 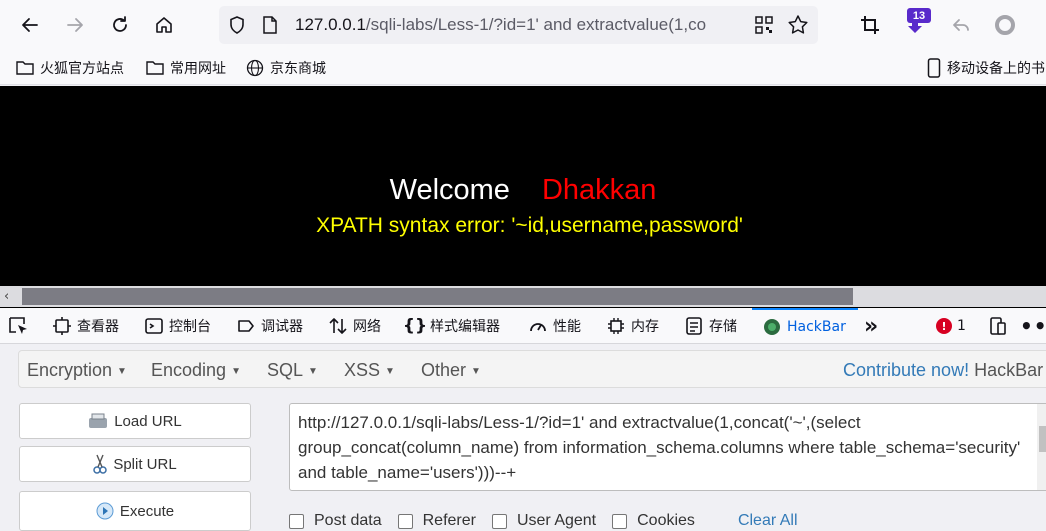 I want to click on reload-icon, so click(x=120, y=24).